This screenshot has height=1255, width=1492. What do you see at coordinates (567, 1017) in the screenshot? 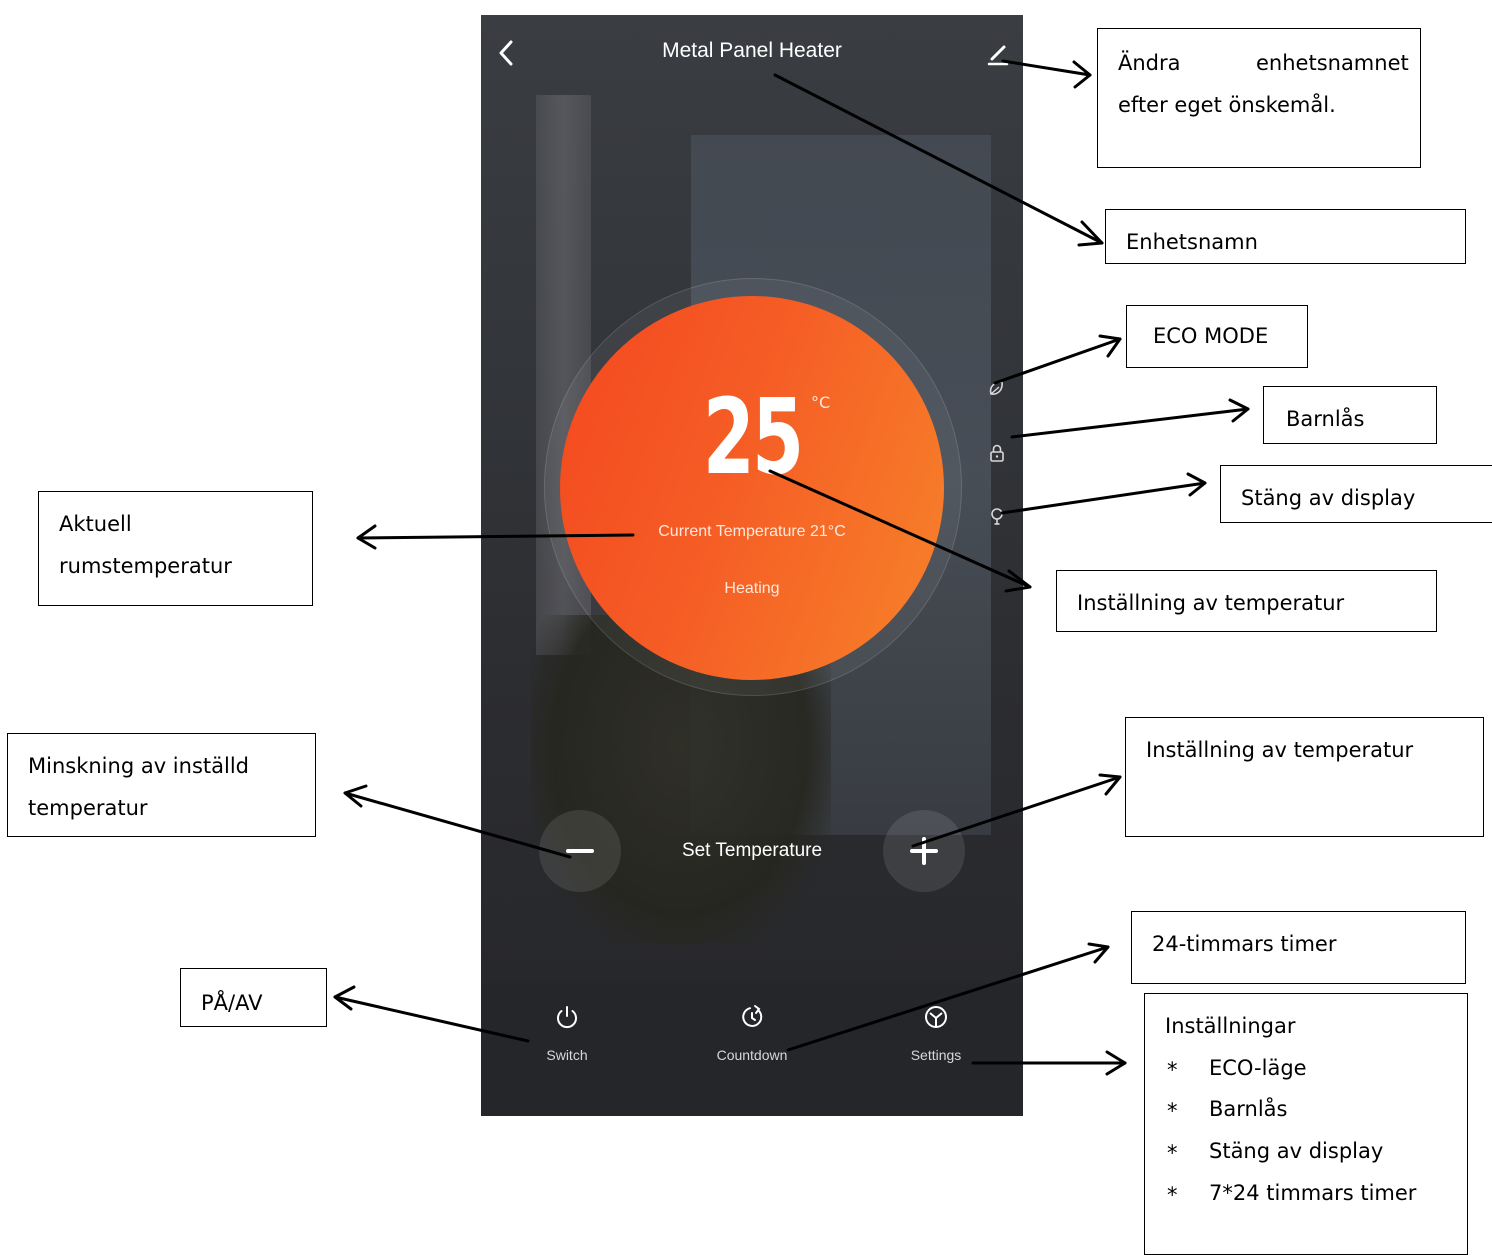
I see `power-icon` at bounding box center [567, 1017].